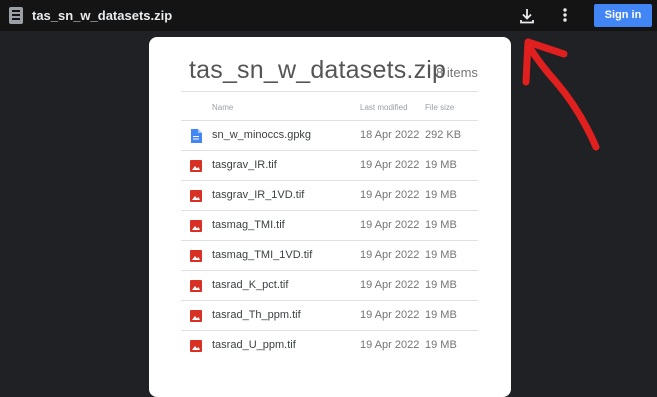  I want to click on file-name: tasgrav_IR_1VD.tif, so click(258, 195).